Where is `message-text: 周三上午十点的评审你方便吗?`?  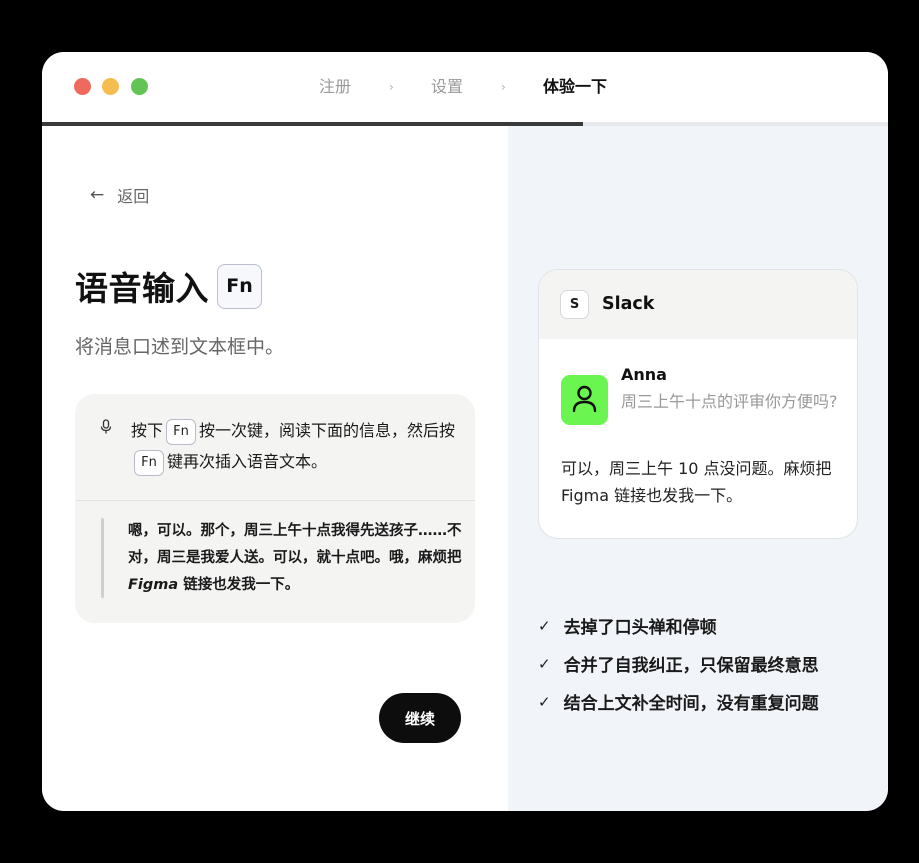
message-text: 周三上午十点的评审你方便吗? is located at coordinates (729, 401).